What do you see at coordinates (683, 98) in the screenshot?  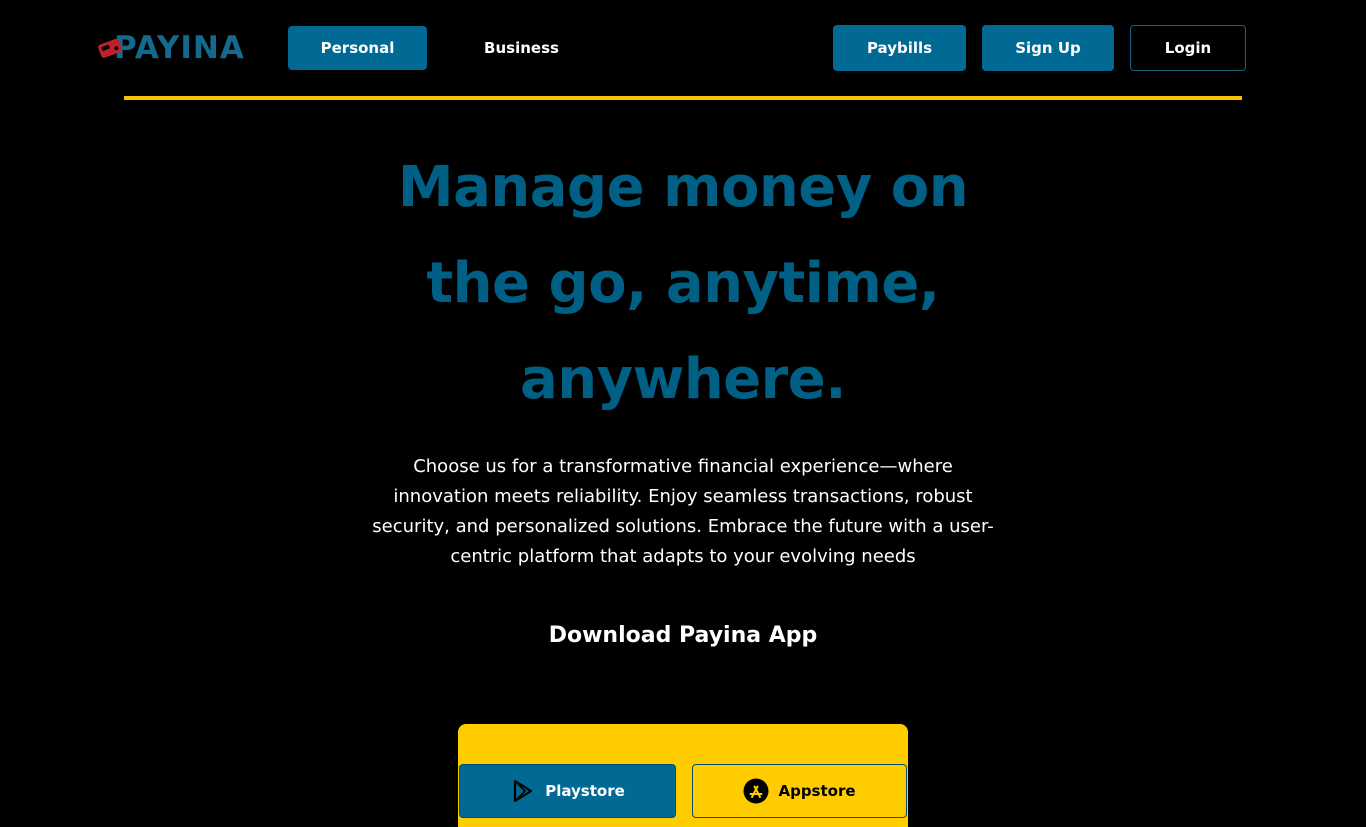 I see `header-divider` at bounding box center [683, 98].